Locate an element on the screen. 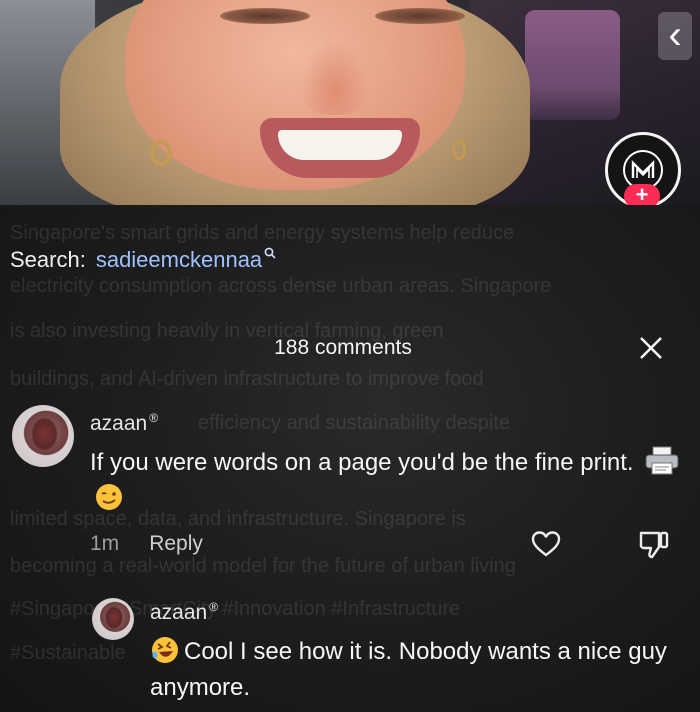 The width and height of the screenshot is (700, 712). comment-meta: 1m Reply is located at coordinates (146, 544).